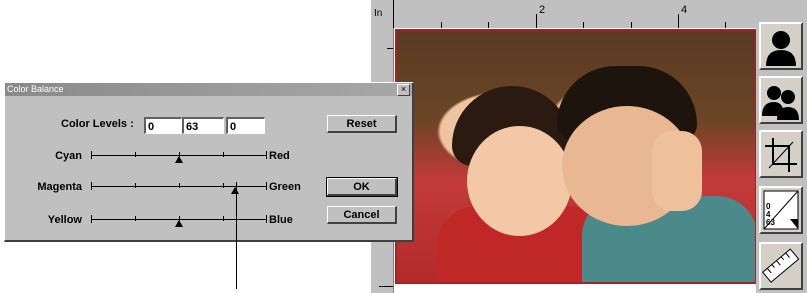 The image size is (807, 293). Describe the element at coordinates (245, 125) in the screenshot. I see `yellow-blue-level-field: 0` at that location.